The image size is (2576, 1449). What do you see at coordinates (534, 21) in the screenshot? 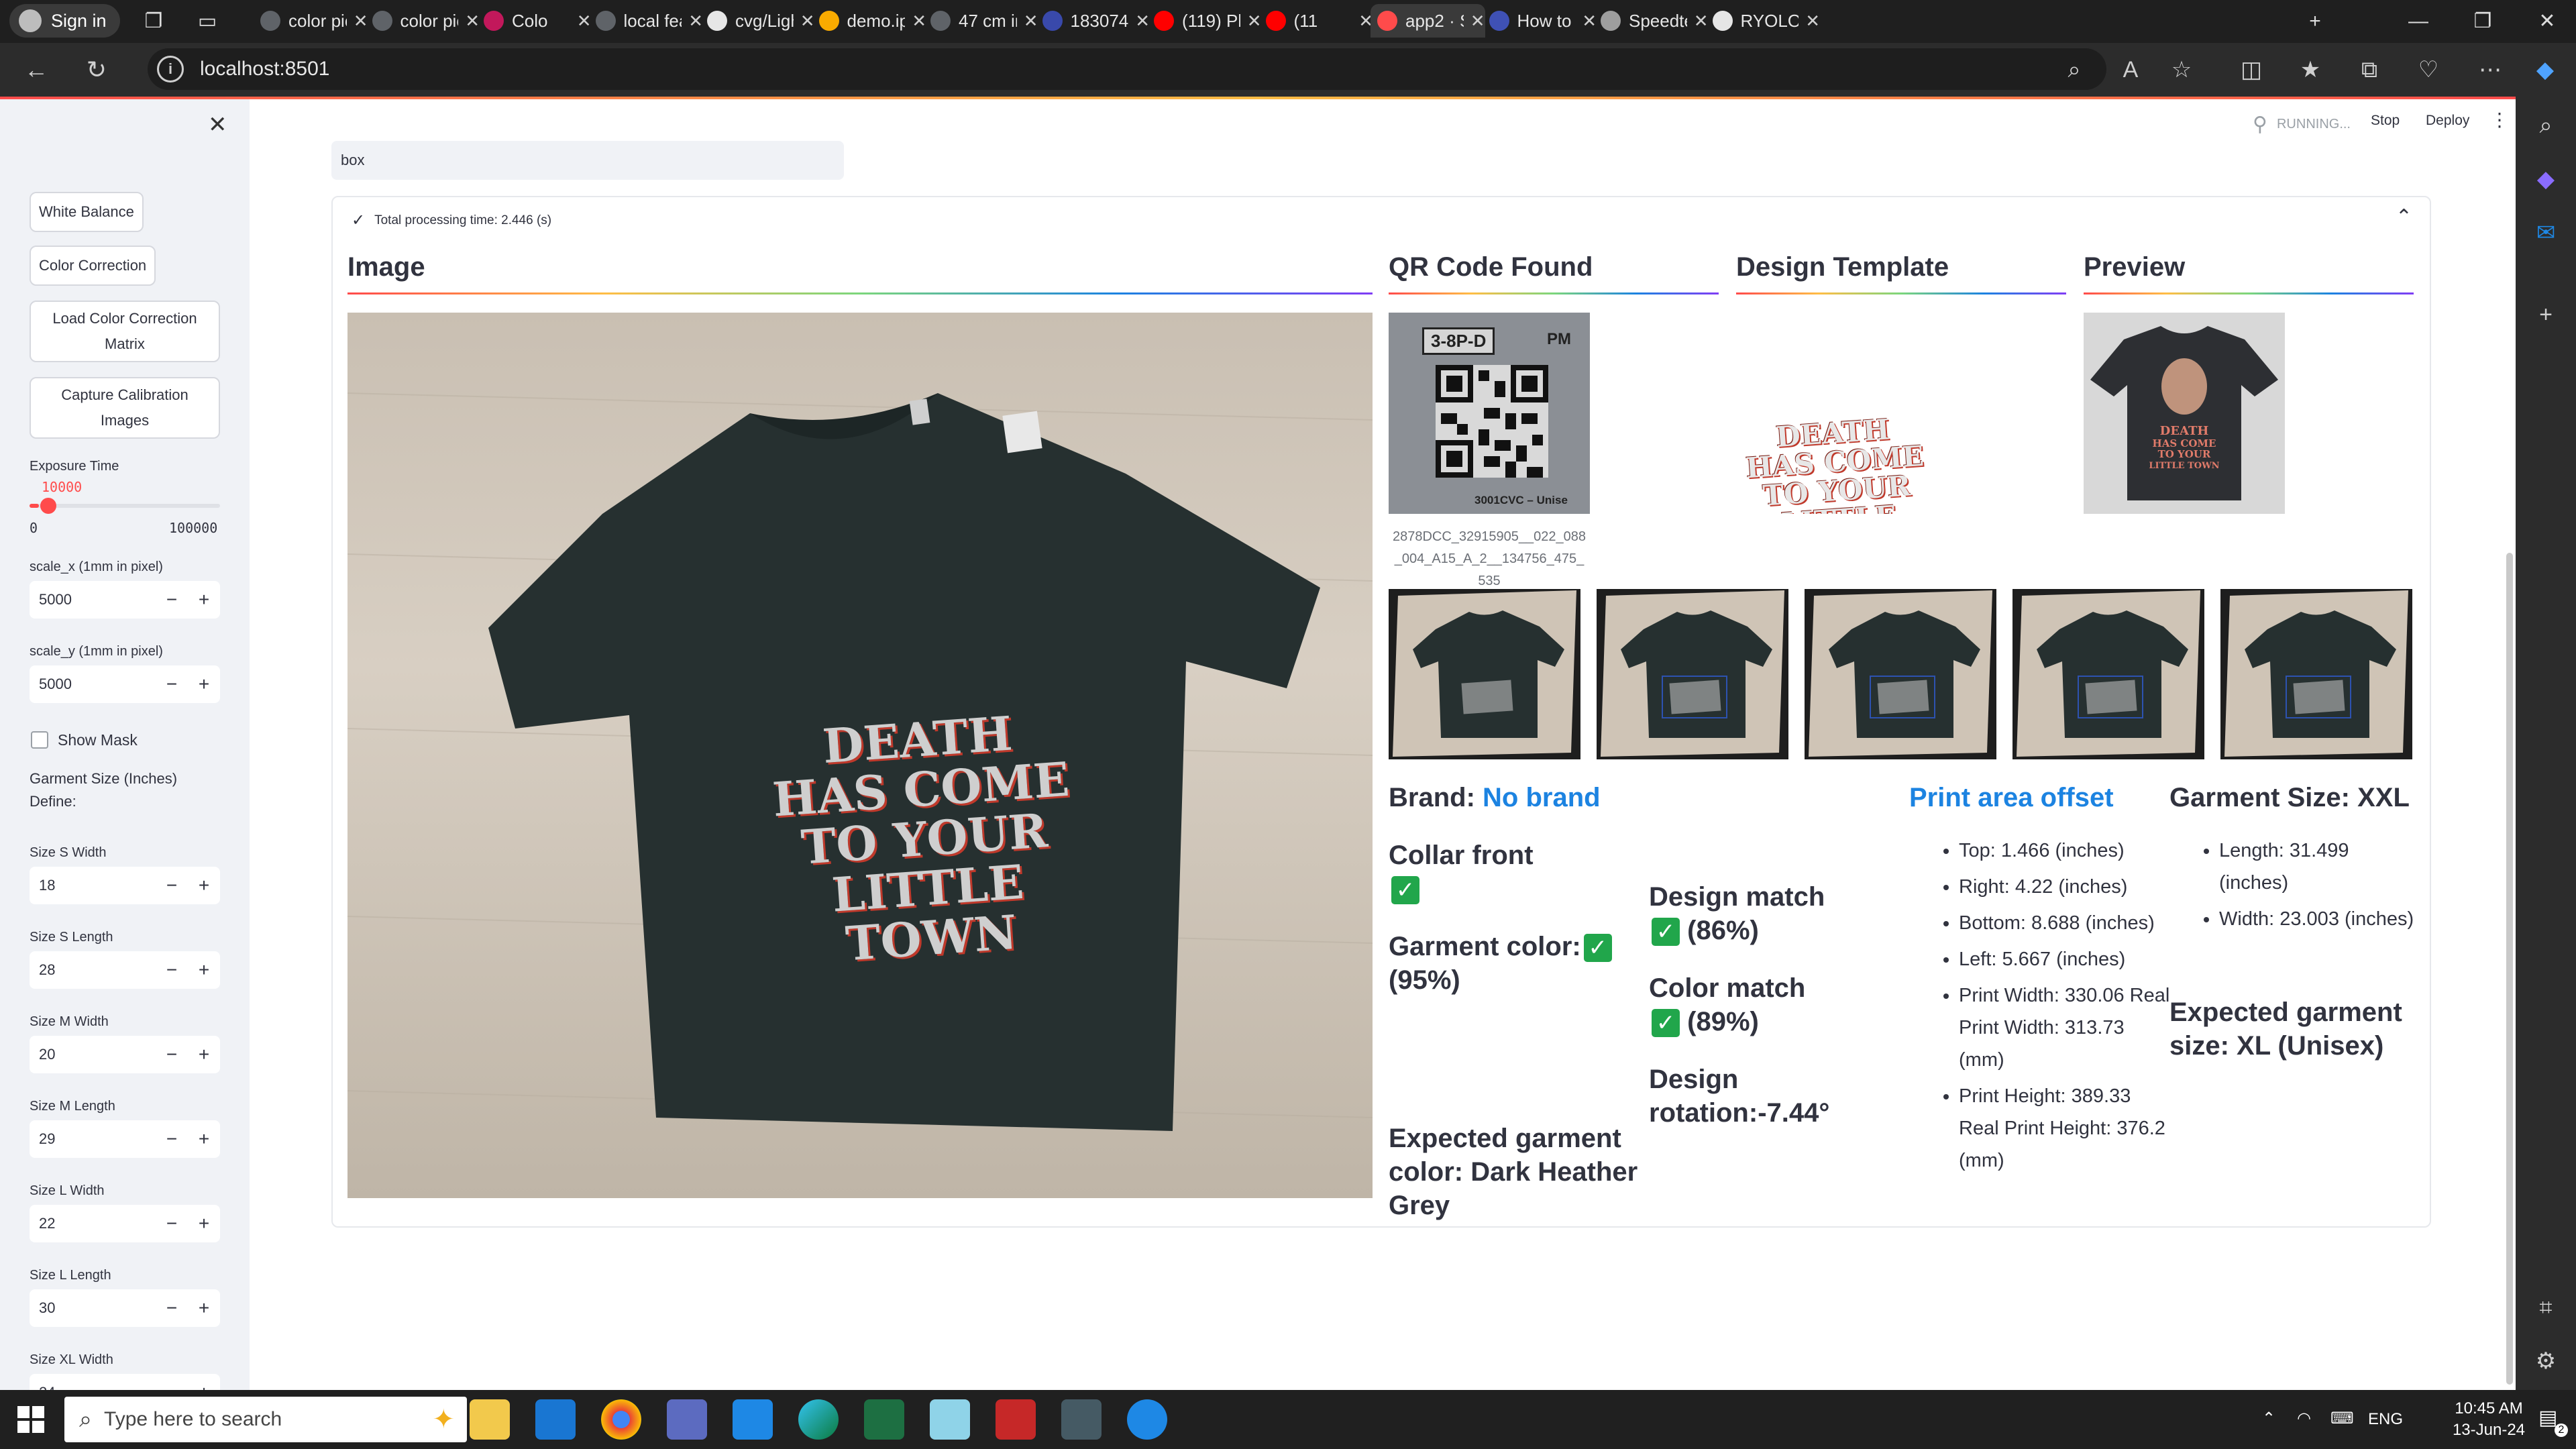
I see `browser-tab: Colo ✕` at bounding box center [534, 21].